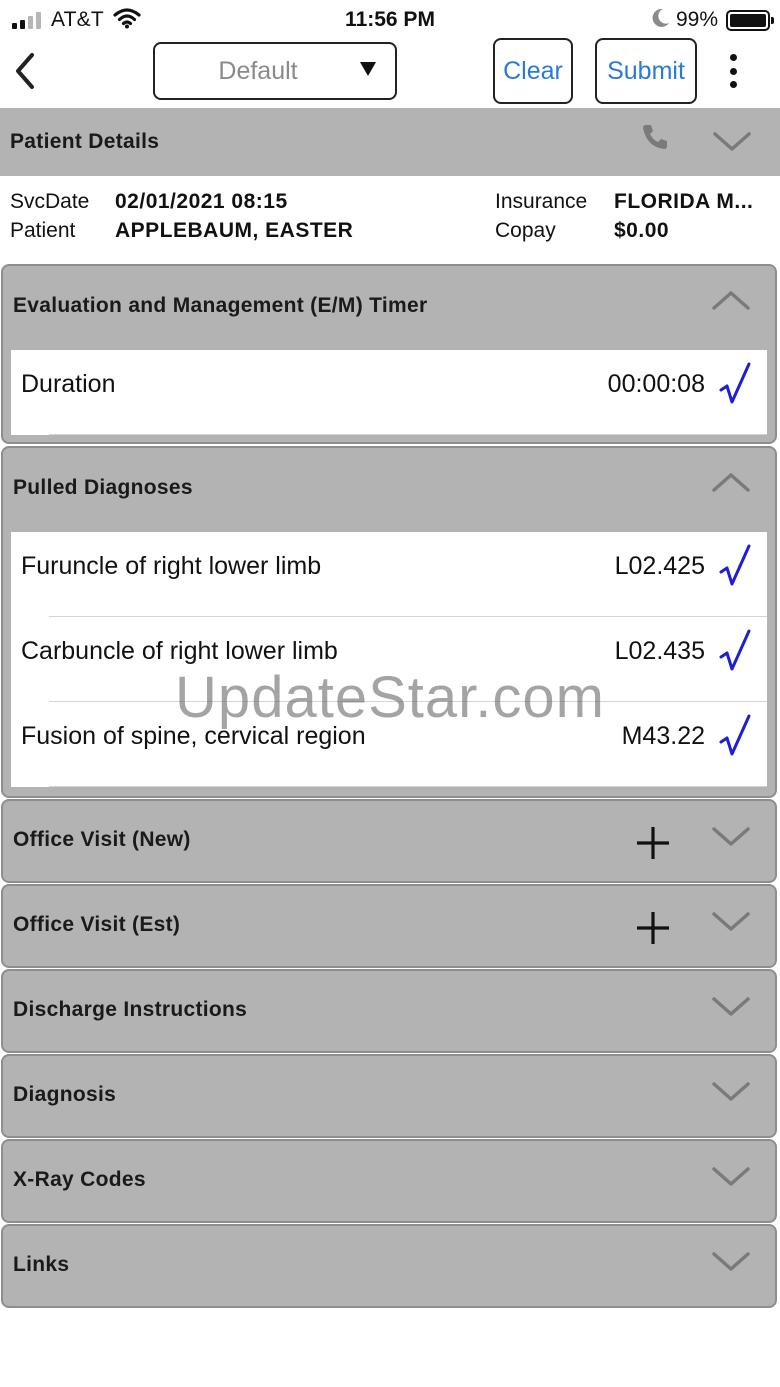 The image size is (780, 1387). I want to click on section-title: Discharge Instructions, so click(130, 1009).